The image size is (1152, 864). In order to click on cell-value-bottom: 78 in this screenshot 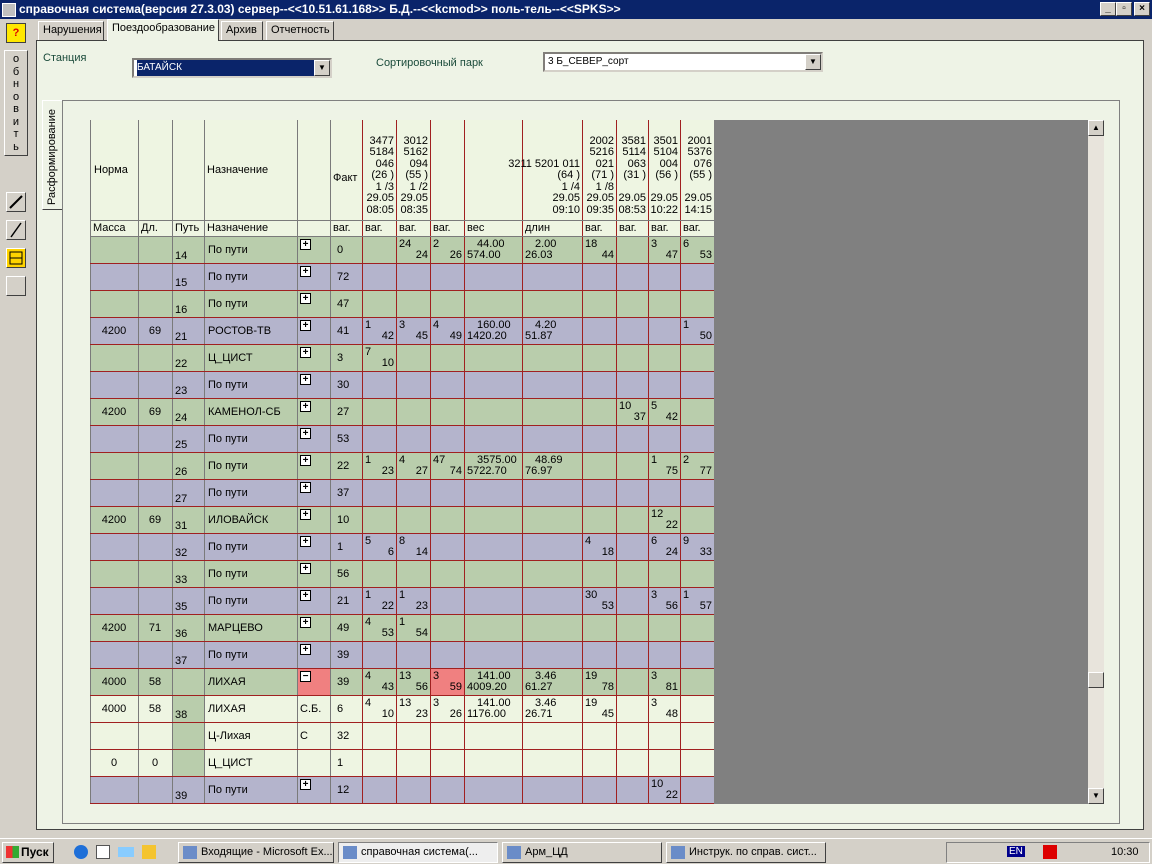, I will do `click(607, 687)`.